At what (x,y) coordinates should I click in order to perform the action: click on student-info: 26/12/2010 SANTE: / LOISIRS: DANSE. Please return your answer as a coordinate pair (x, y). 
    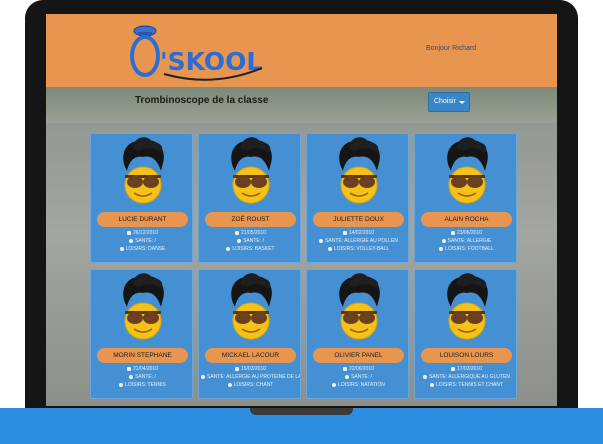
    Looking at the image, I should click on (142, 241).